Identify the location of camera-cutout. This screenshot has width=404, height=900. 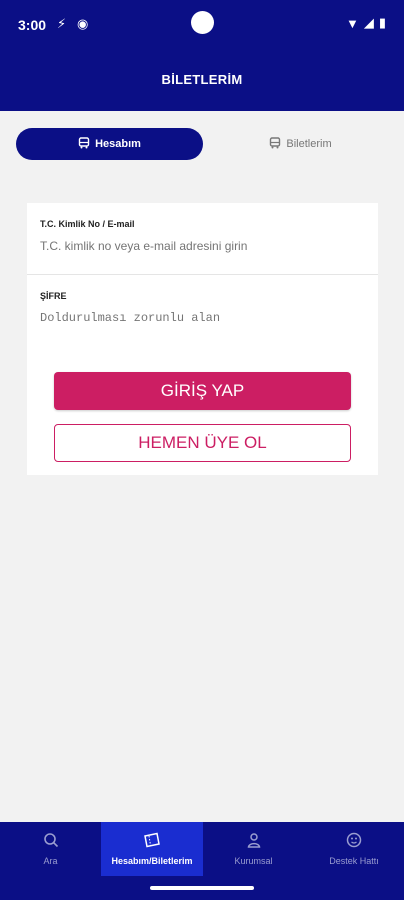
(202, 22).